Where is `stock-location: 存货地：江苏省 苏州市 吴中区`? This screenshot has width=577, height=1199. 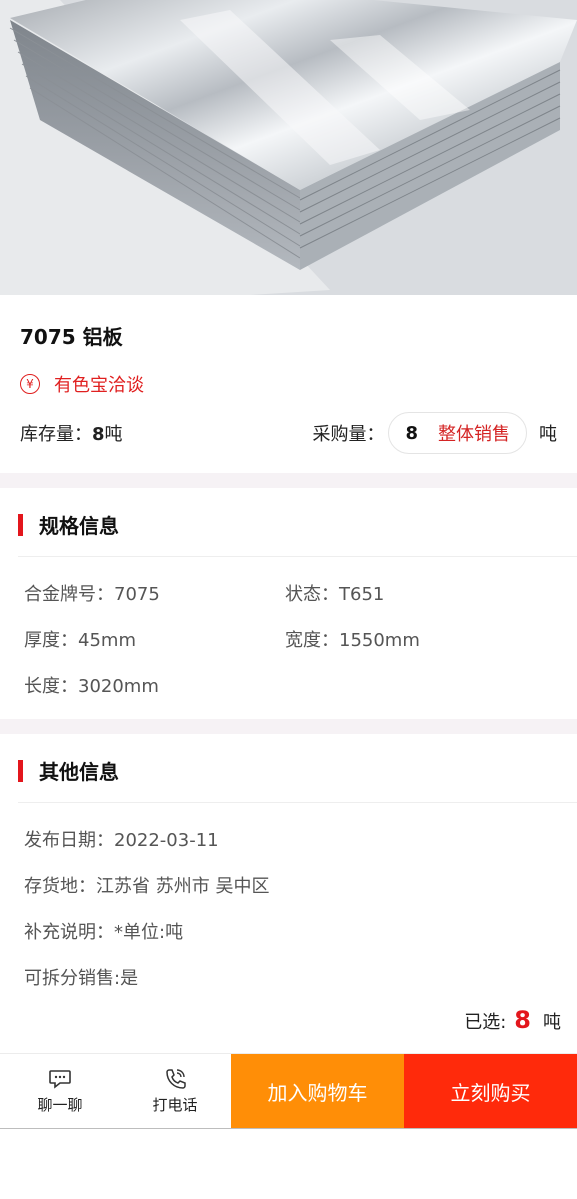 stock-location: 存货地：江苏省 苏州市 吴中区 is located at coordinates (147, 886).